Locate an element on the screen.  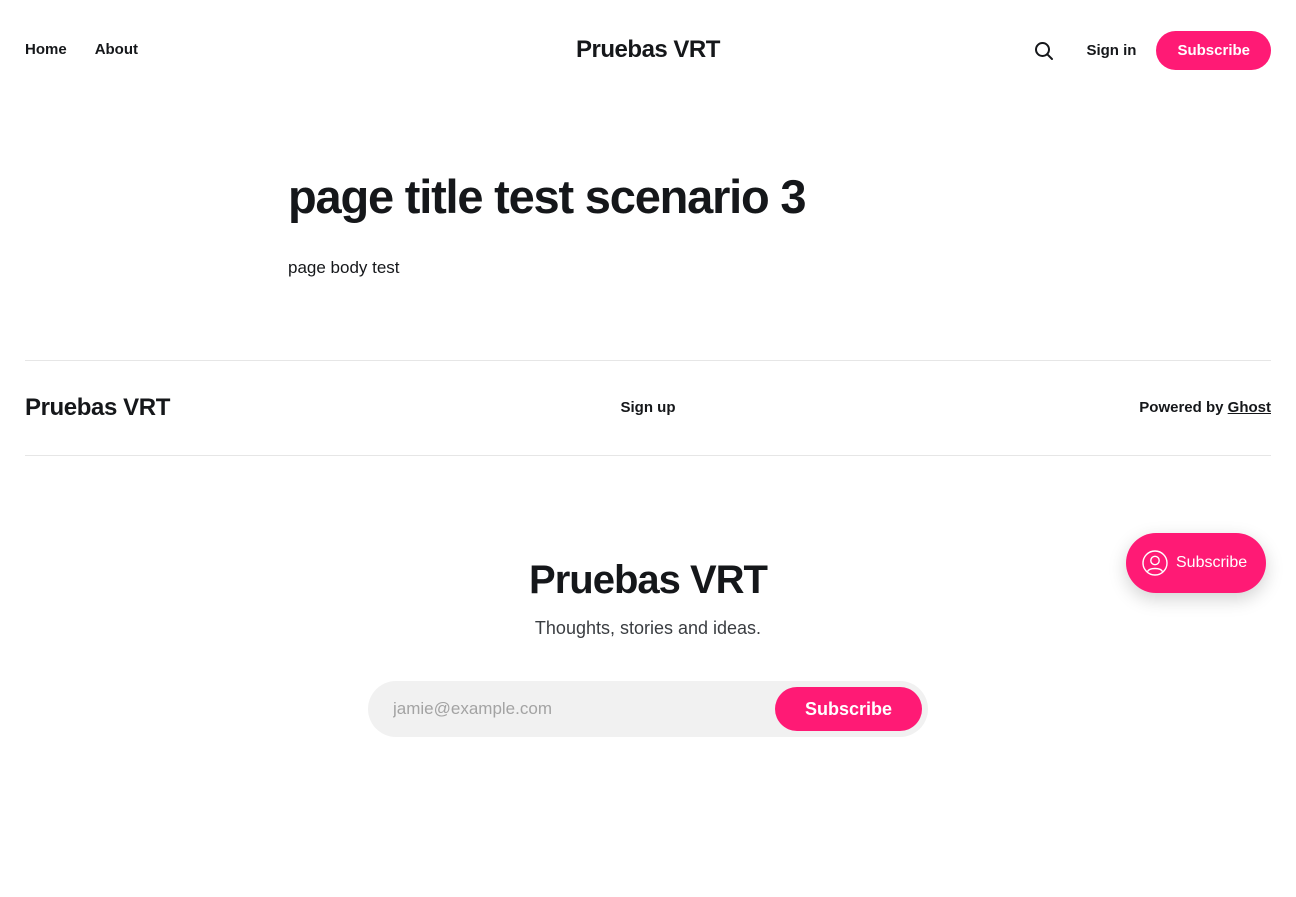
portal-label: Subscribe is located at coordinates (1212, 562).